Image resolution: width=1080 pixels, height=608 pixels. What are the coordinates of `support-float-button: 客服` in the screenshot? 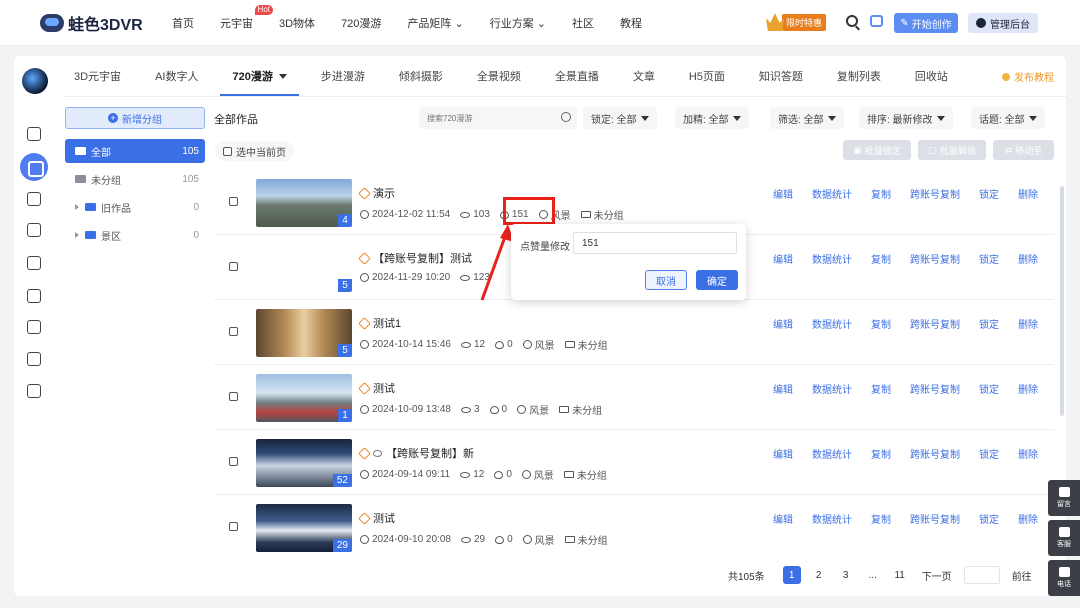 It's located at (1064, 538).